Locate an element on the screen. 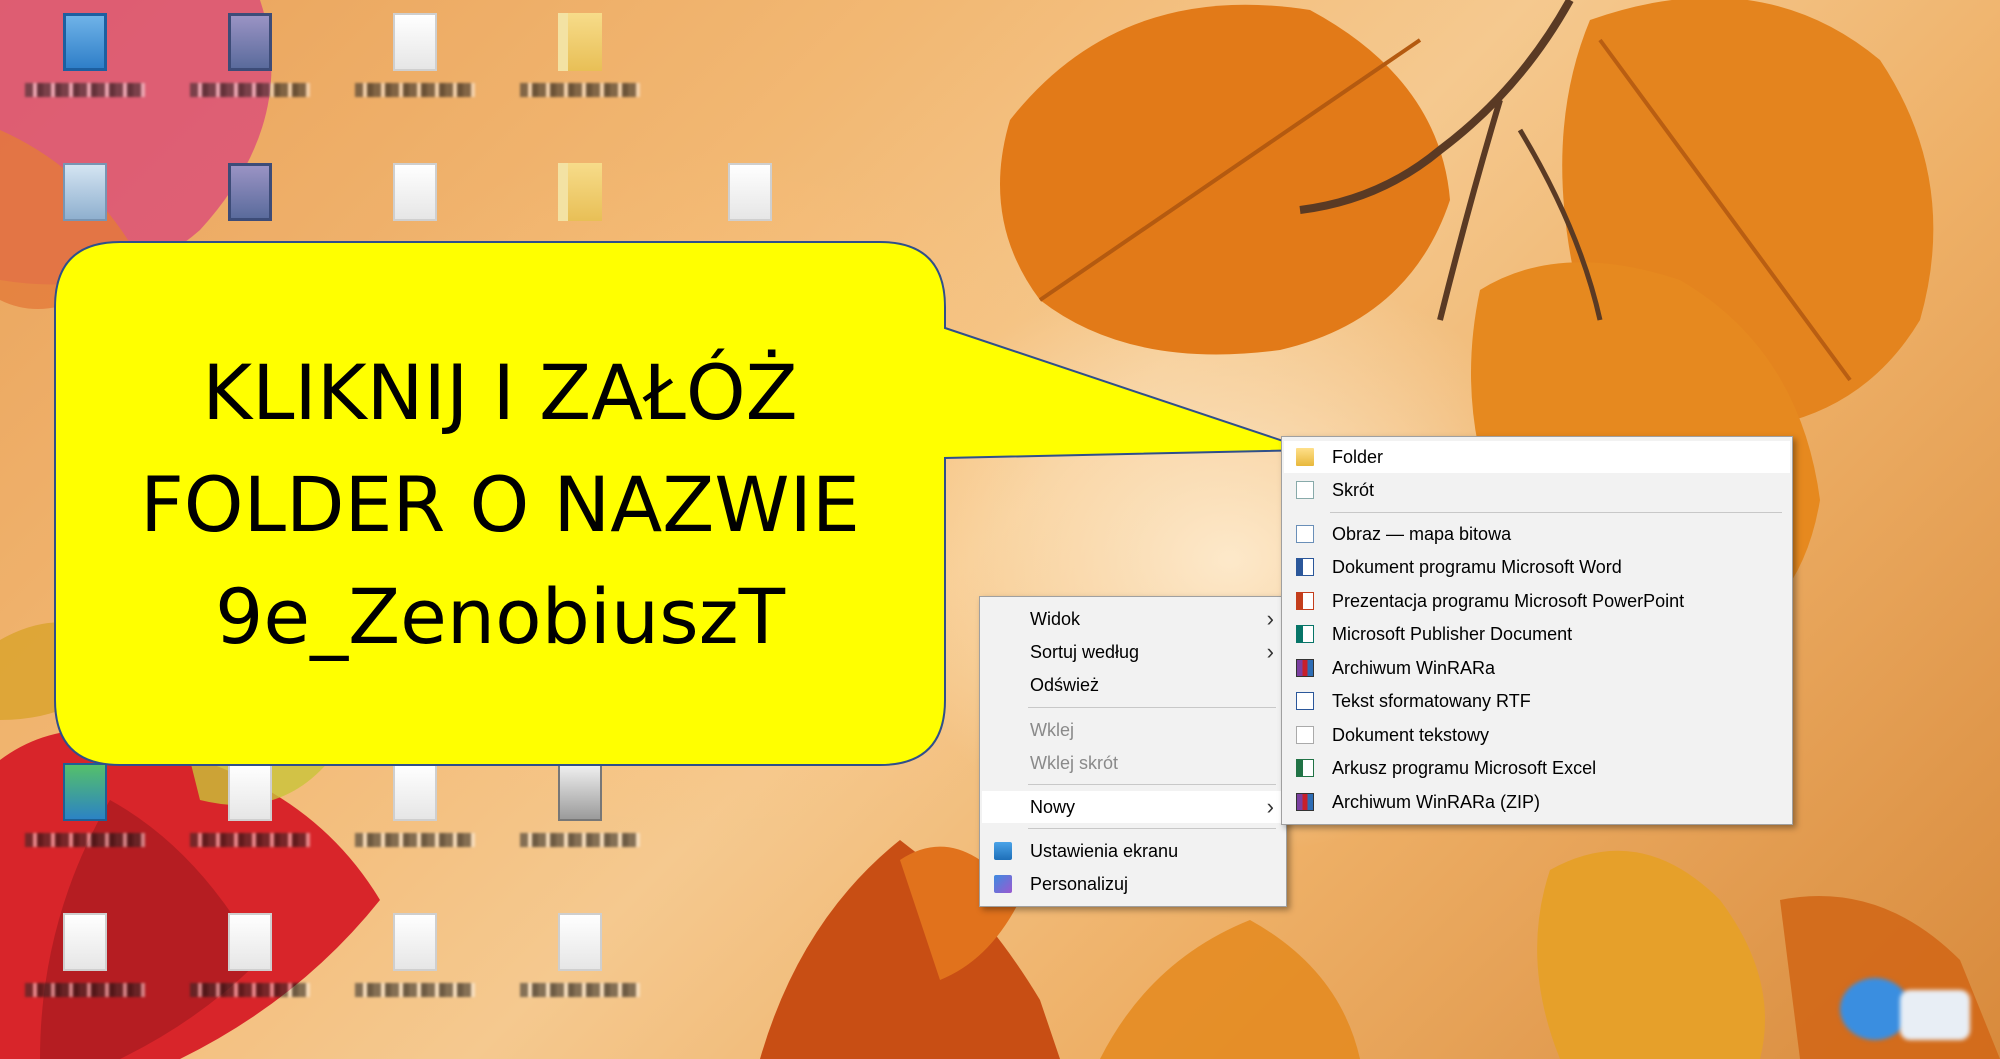 Image resolution: width=2000 pixels, height=1059 pixels. excel-icon is located at coordinates (1305, 768).